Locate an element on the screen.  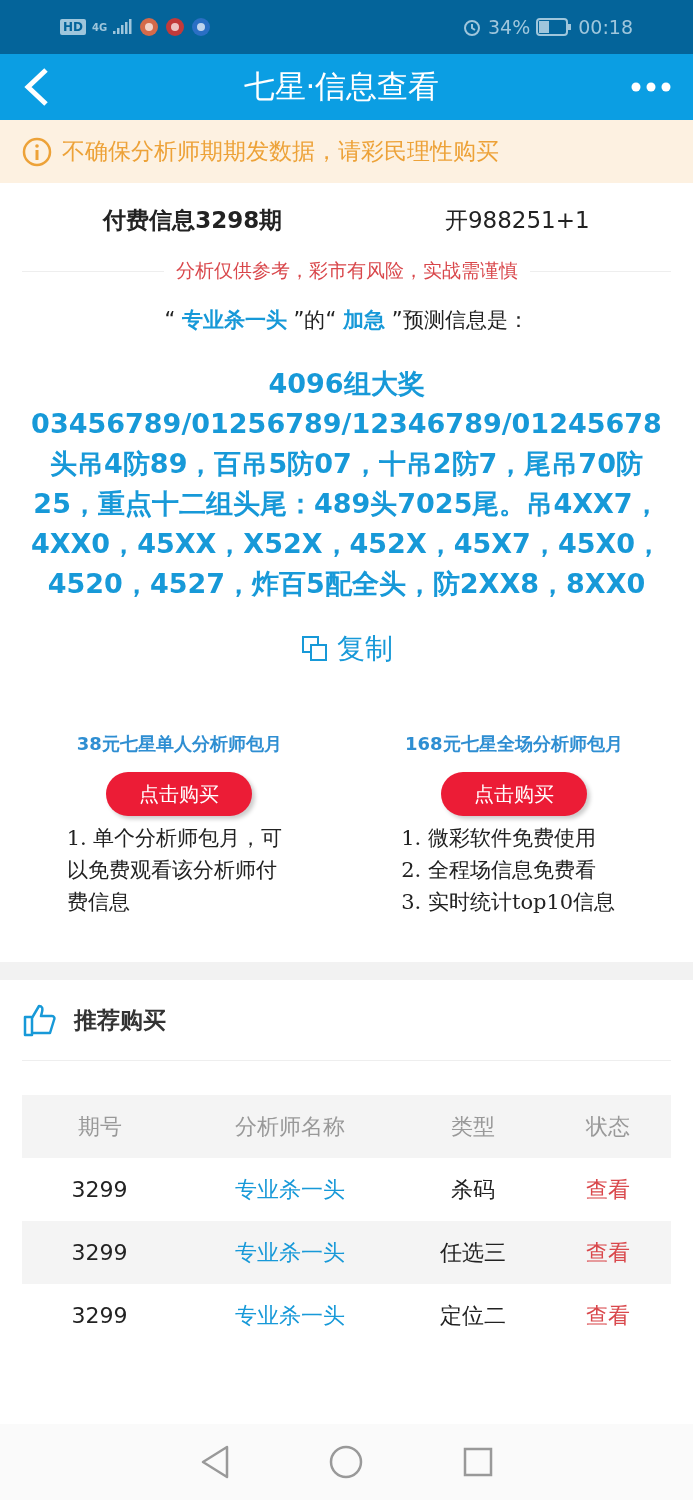
offer-benefit: 1. 单个分析师包月，可以免费观看该分析师付费信息 is located at coordinates (175, 870).